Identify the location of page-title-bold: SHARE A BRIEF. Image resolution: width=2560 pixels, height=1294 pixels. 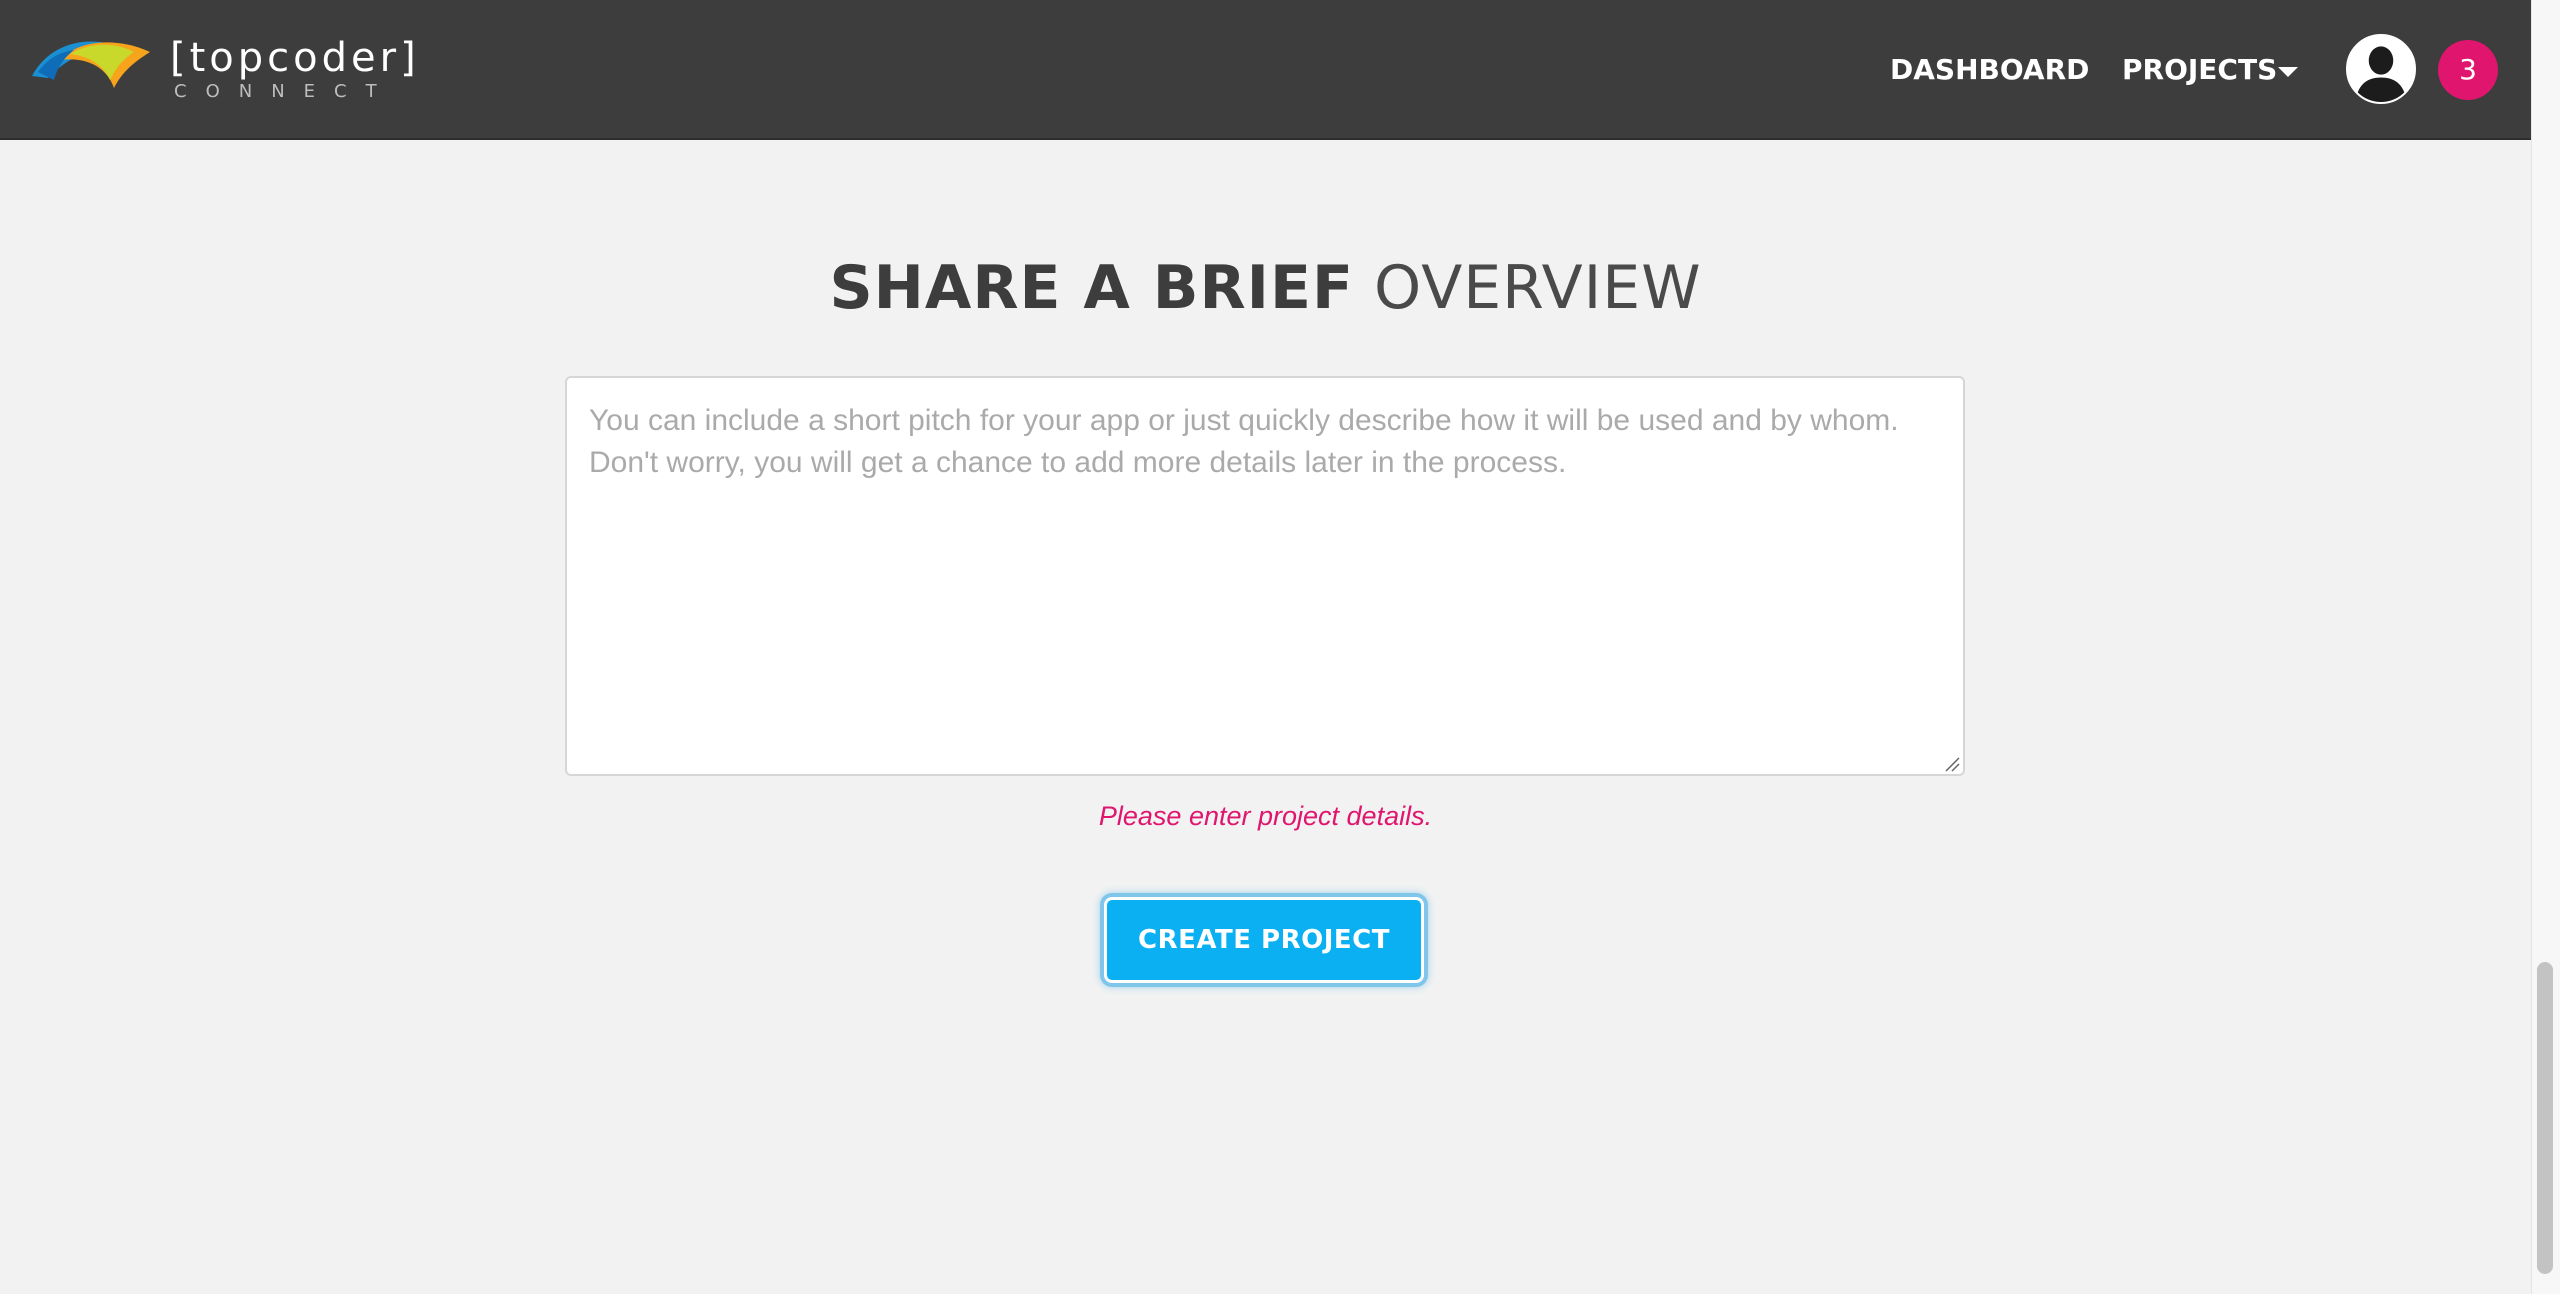
(1091, 288).